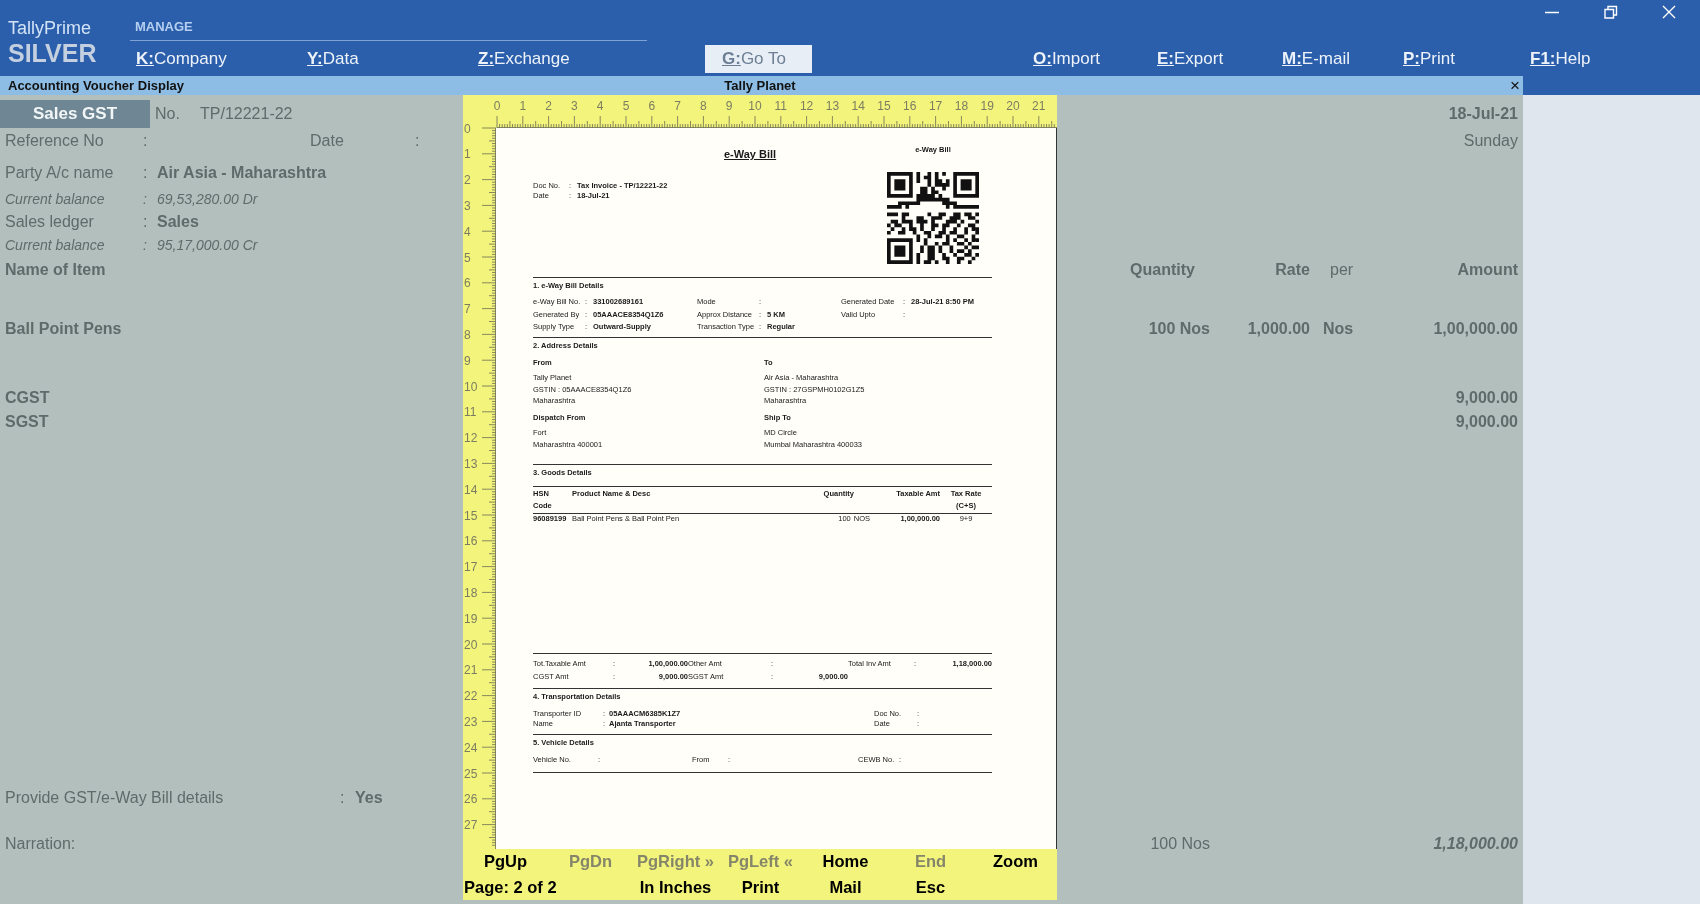  What do you see at coordinates (675, 887) in the screenshot?
I see `shortcut-button: In Inches` at bounding box center [675, 887].